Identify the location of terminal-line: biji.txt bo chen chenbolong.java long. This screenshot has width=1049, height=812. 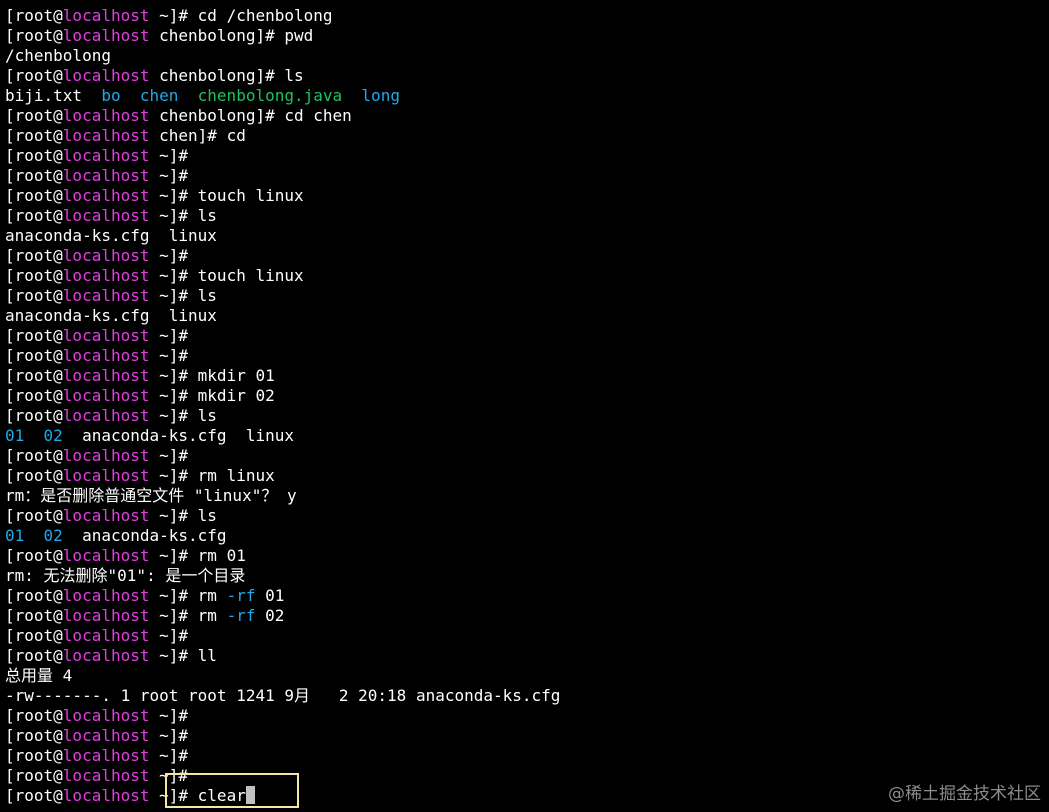
(527, 96).